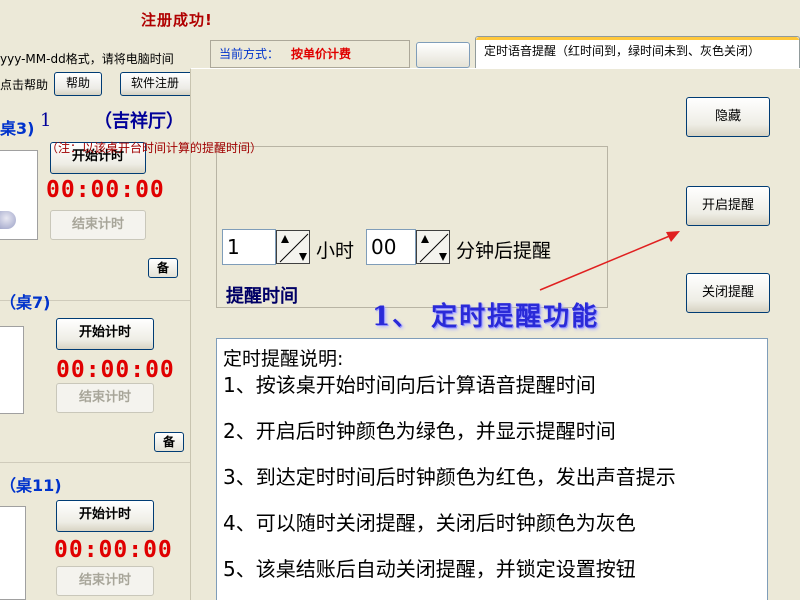 This screenshot has height=600, width=800. What do you see at coordinates (249, 247) in the screenshot?
I see `hours-input: 1` at bounding box center [249, 247].